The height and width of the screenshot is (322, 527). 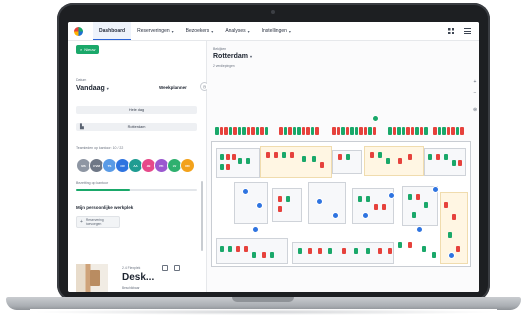 I want to click on time-select: Hele dag, so click(x=136, y=110).